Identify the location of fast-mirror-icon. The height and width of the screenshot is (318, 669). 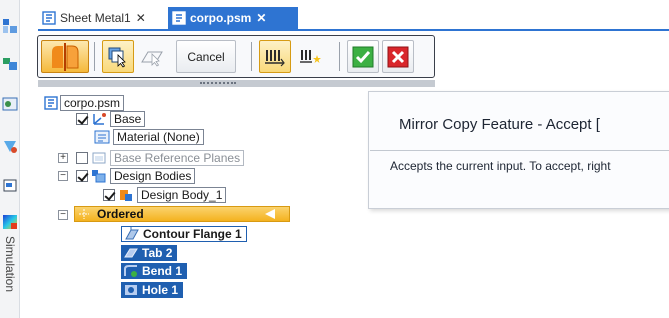
(310, 56).